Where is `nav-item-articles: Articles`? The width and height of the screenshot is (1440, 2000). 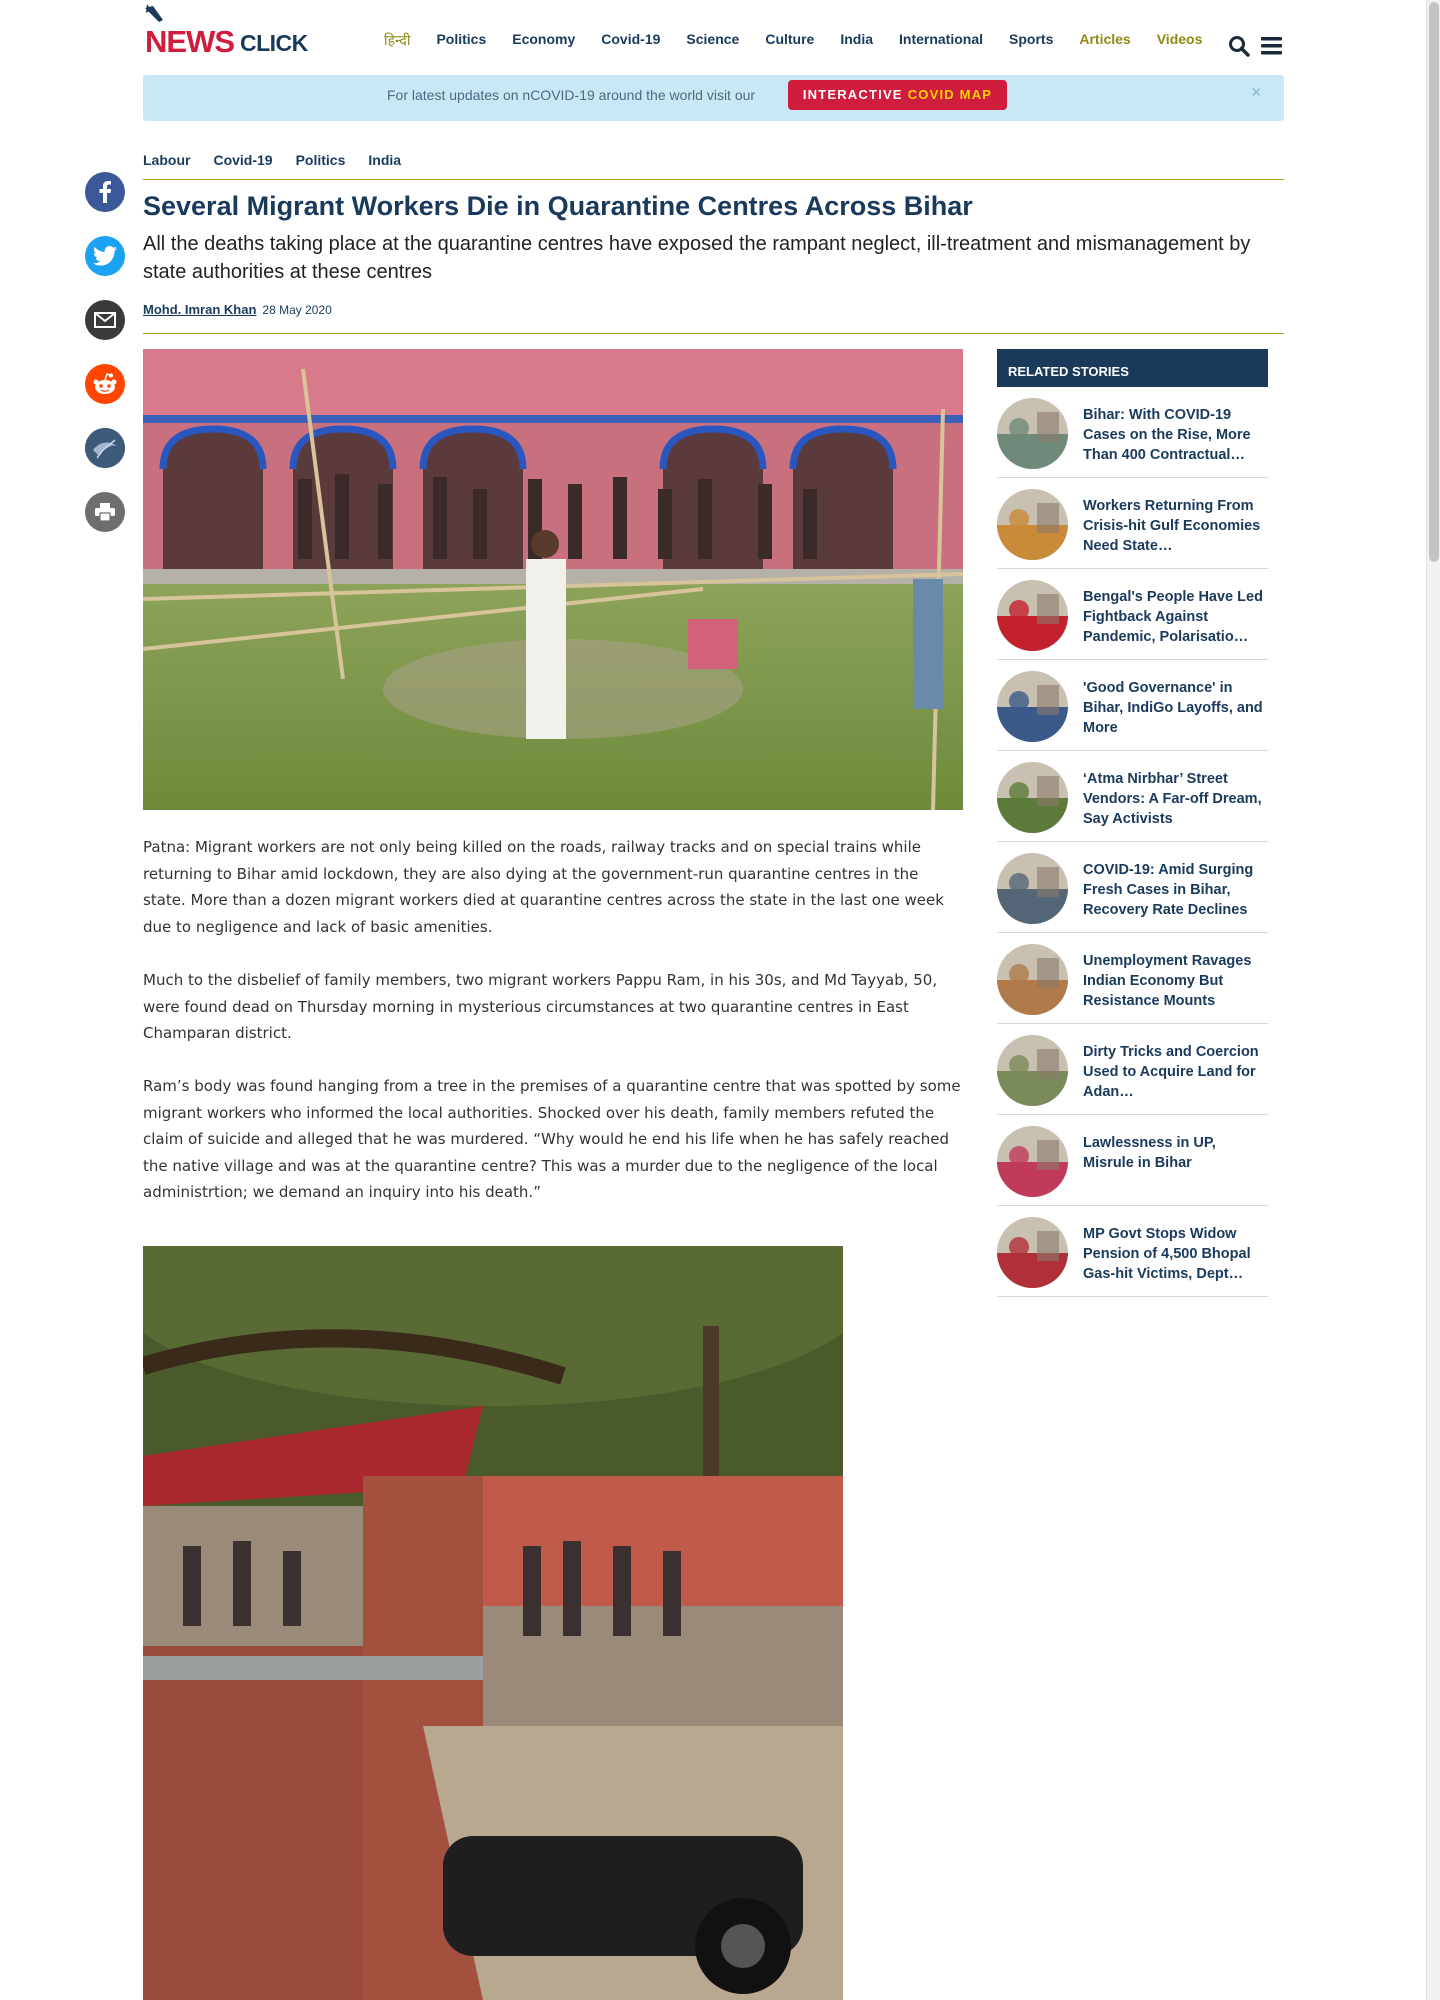 nav-item-articles: Articles is located at coordinates (1104, 40).